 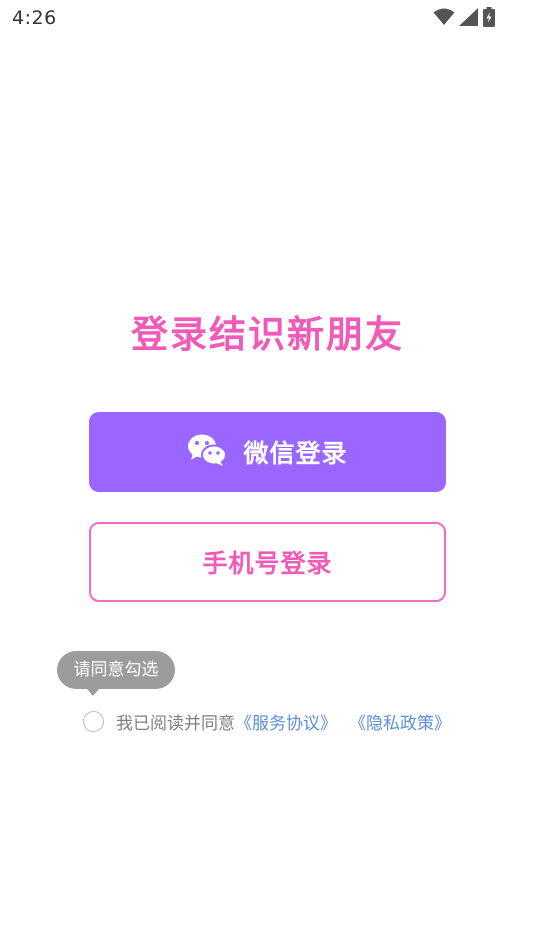 What do you see at coordinates (489, 17) in the screenshot?
I see `battery-charging-icon` at bounding box center [489, 17].